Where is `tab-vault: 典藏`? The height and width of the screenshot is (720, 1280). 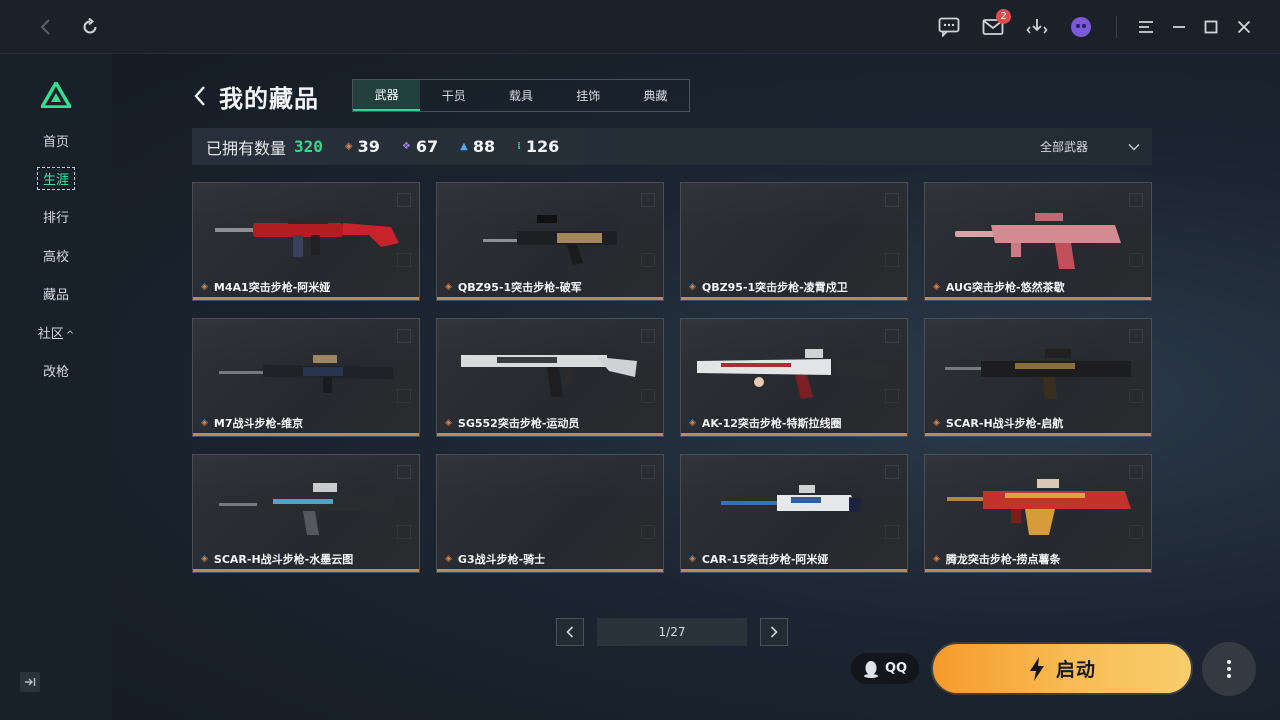 tab-vault: 典藏 is located at coordinates (655, 95).